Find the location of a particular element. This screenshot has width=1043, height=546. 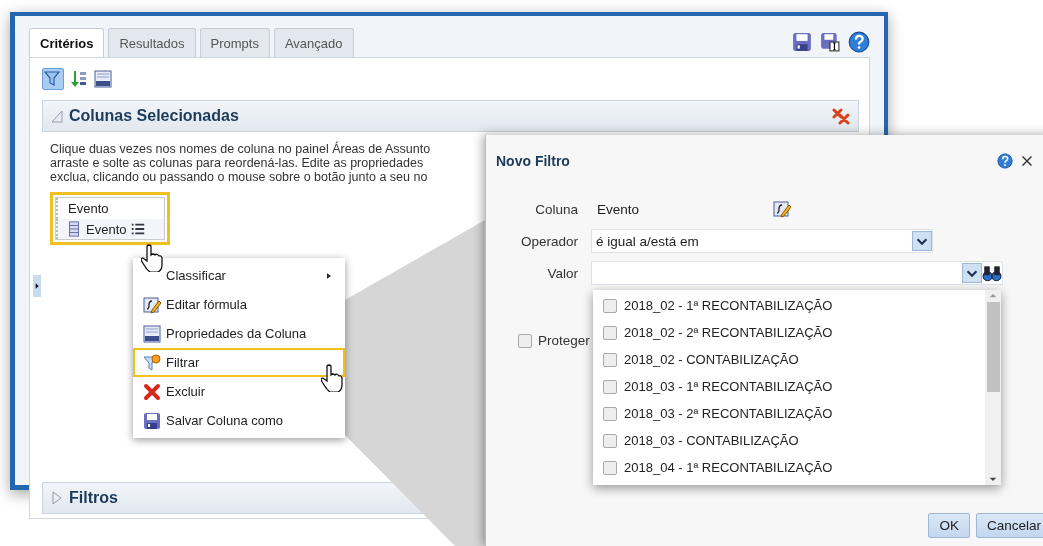

tab: Critérios is located at coordinates (67, 42).